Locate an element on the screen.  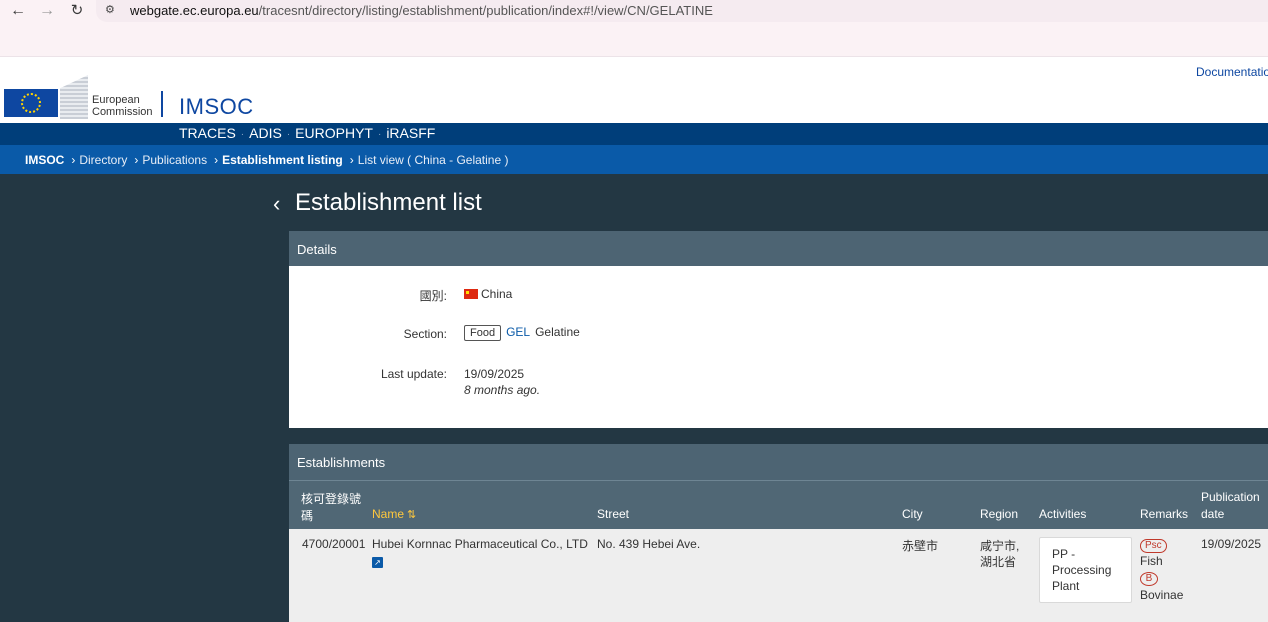
remark-text-fish: Fish is located at coordinates (1151, 561).